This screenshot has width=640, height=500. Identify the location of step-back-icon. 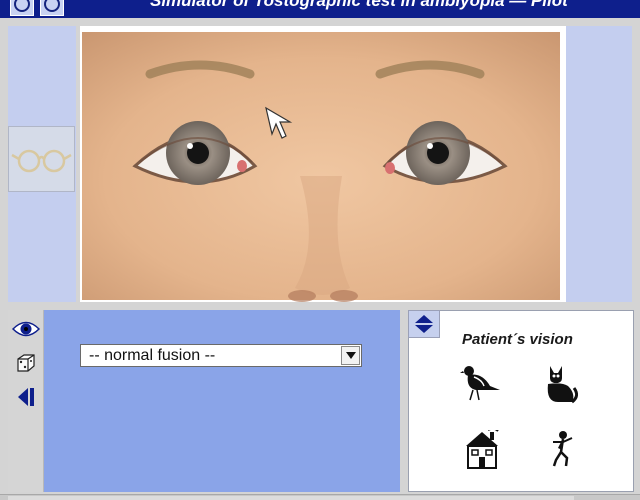
(26, 397).